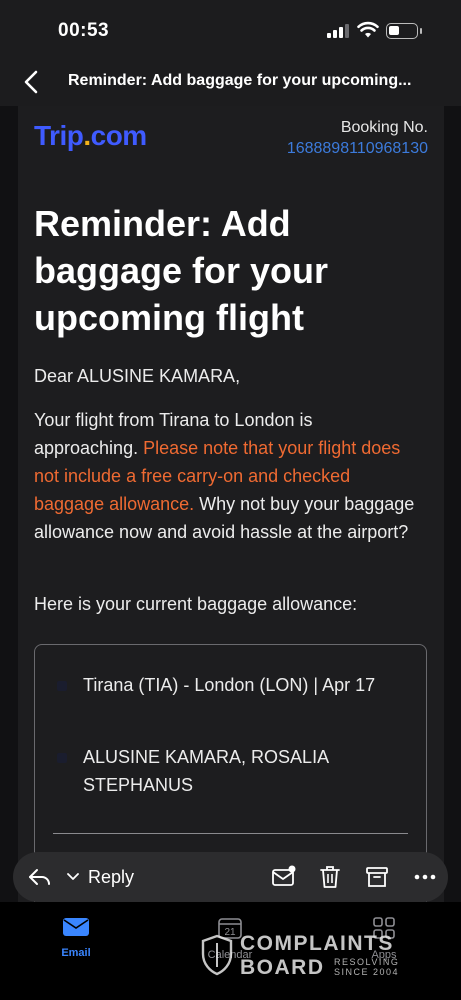  What do you see at coordinates (231, 141) in the screenshot?
I see `email-header: Trip.com Booking No. 1688898110968130` at bounding box center [231, 141].